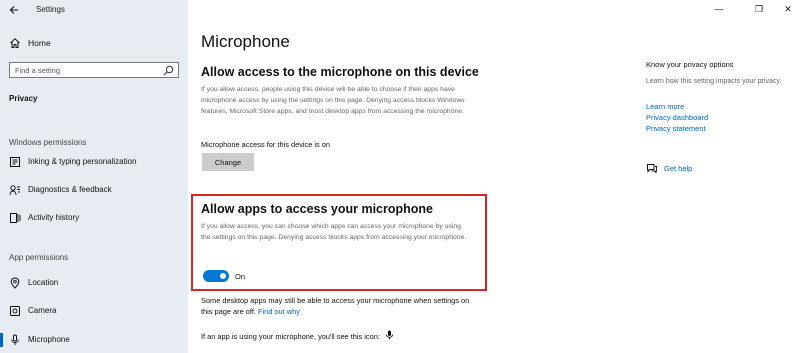 Image resolution: width=800 pixels, height=353 pixels. What do you see at coordinates (652, 169) in the screenshot?
I see `help-chat-icon` at bounding box center [652, 169].